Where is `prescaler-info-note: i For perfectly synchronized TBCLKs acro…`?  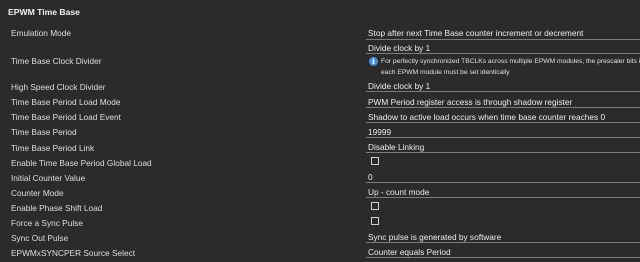
prescaler-info-note: i For perfectly synchronized TBCLKs acro… is located at coordinates (503, 65).